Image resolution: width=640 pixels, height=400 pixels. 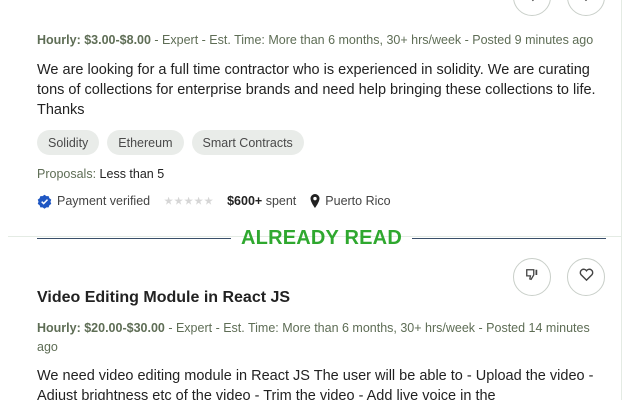 I want to click on payment-verified: Payment verified, so click(x=104, y=201).